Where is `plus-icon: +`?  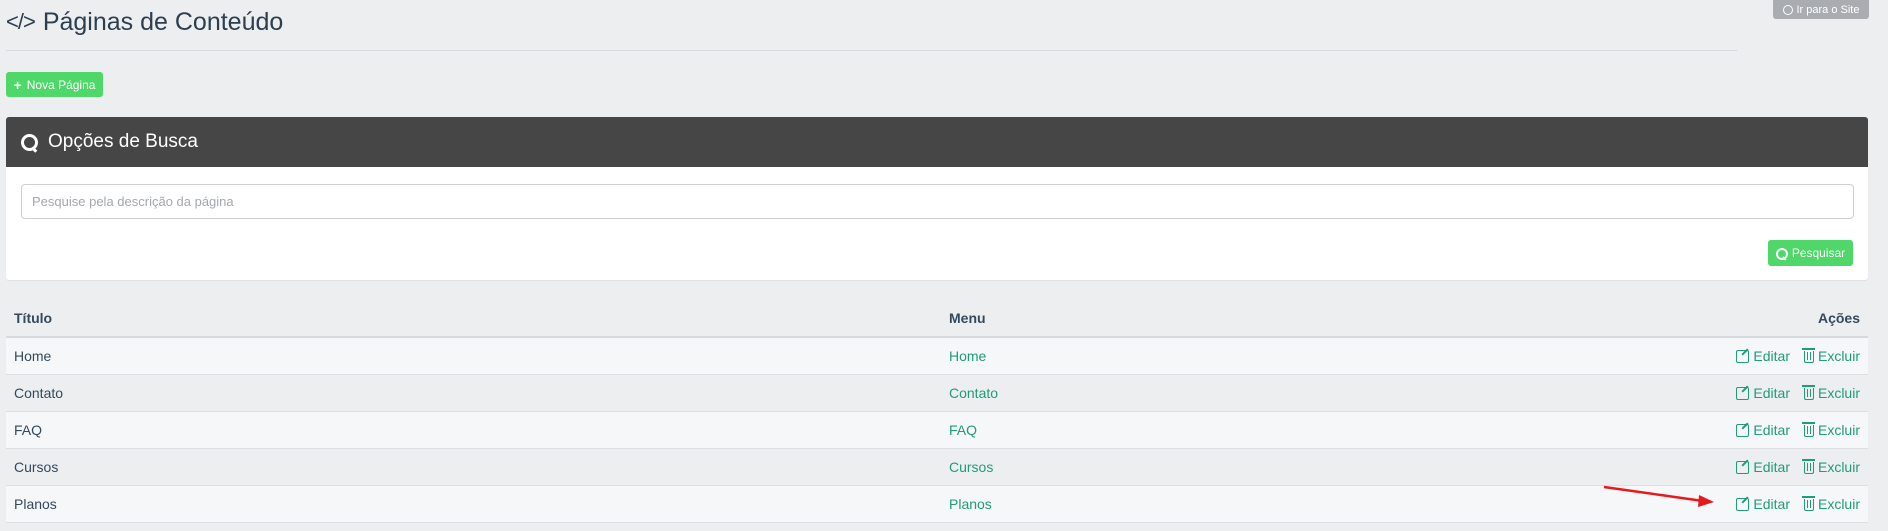
plus-icon: + is located at coordinates (17, 84).